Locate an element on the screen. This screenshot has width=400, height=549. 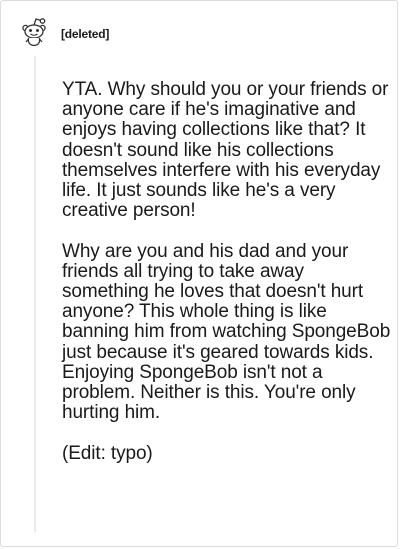
reddit-snoo-icon is located at coordinates (34, 32).